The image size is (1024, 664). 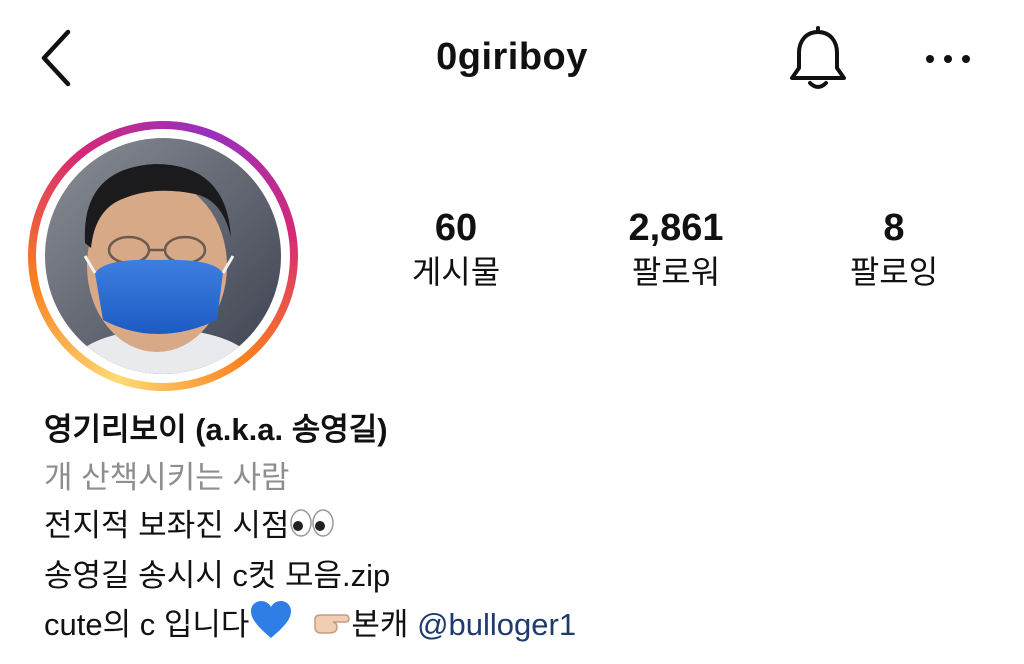 I want to click on blue-heart-icon, so click(x=271, y=627).